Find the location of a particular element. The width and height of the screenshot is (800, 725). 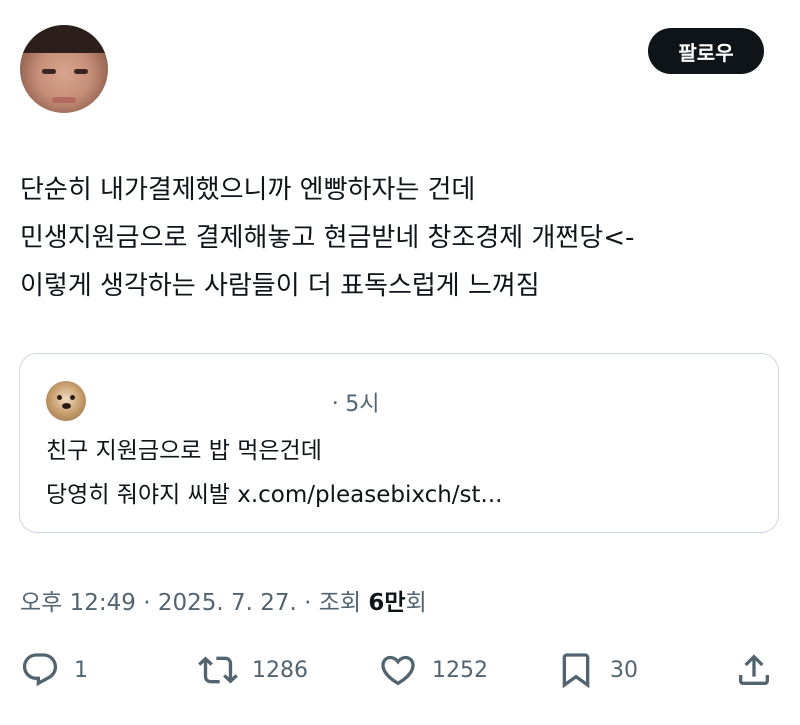

action-bar: 1 1286 1252 30 is located at coordinates (400, 670).